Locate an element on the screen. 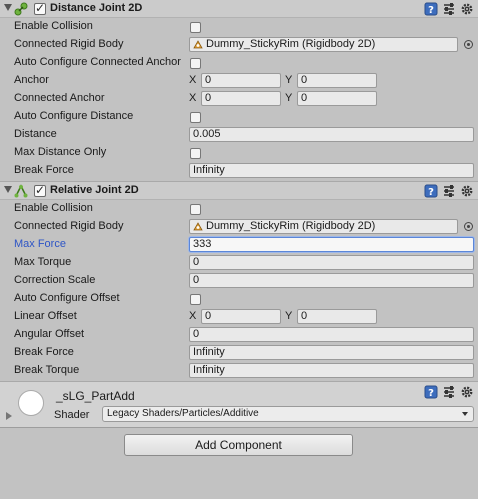  anchor-y-field: 0 is located at coordinates (337, 80).